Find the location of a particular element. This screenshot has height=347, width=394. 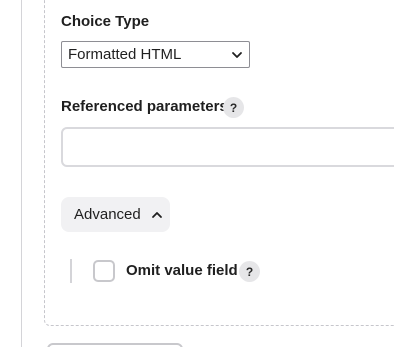

referenced-parameters-label: Referenced parameters is located at coordinates (144, 106).